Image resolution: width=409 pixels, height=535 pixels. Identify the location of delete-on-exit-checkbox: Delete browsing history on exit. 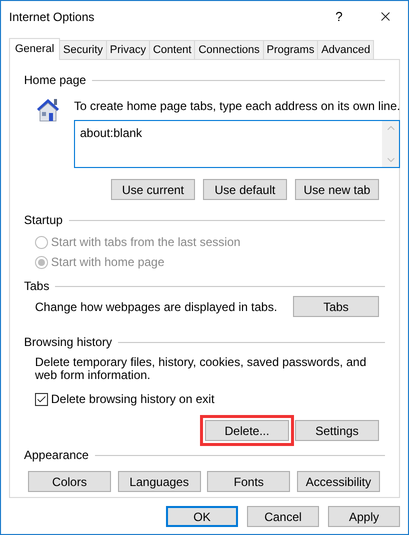
(204, 399).